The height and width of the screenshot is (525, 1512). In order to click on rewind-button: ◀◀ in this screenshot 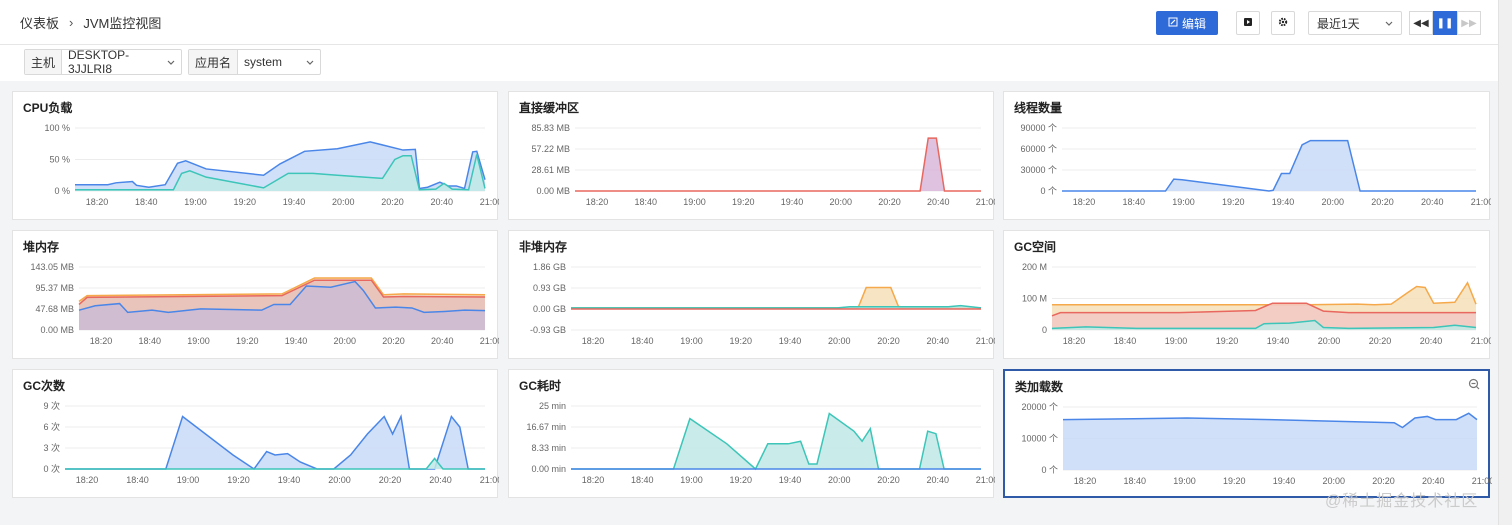, I will do `click(1421, 23)`.